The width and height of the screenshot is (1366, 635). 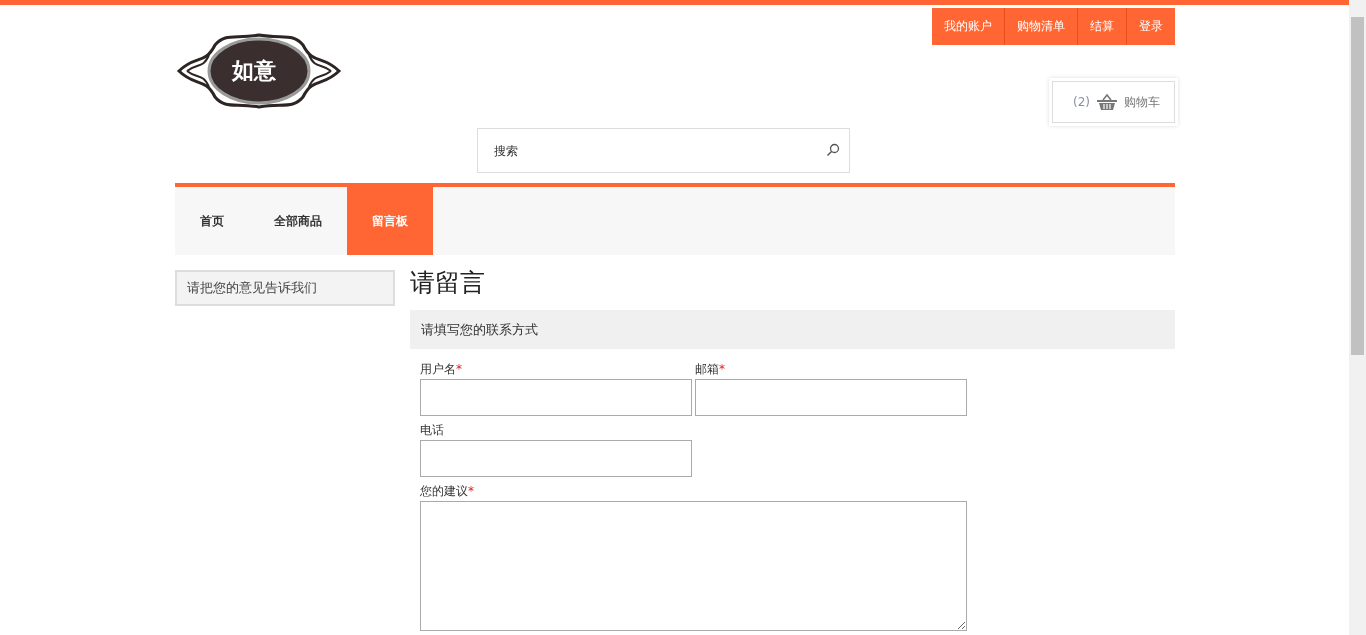 I want to click on section-header: 请填写您的联系方式, so click(x=792, y=329).